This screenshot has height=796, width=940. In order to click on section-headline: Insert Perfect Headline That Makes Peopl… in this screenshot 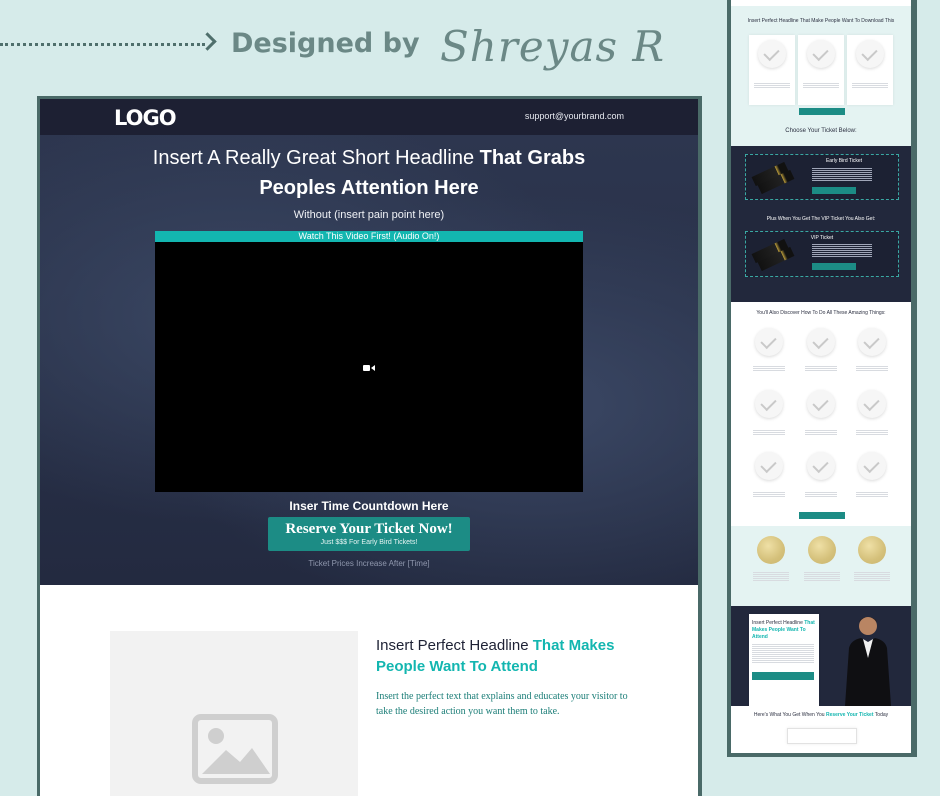, I will do `click(511, 656)`.